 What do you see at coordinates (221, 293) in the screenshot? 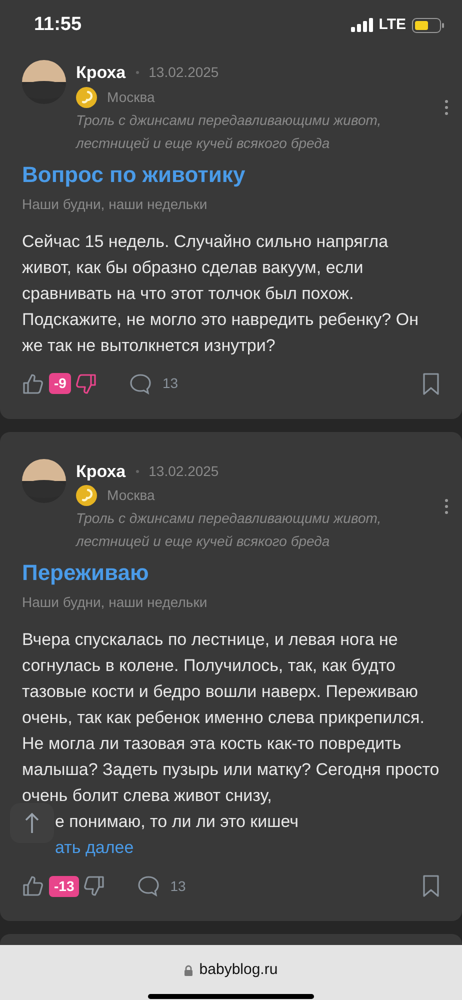
I see `post-body: Сейчас 15 недель. Случайно сильно напрягла живот, как бы образно сделав вакуум, если сравнивать на что этот толчок был похож. Подскажите, не могло это навредить ребенку? Он же так не вытолкнется изнутри?` at bounding box center [221, 293].